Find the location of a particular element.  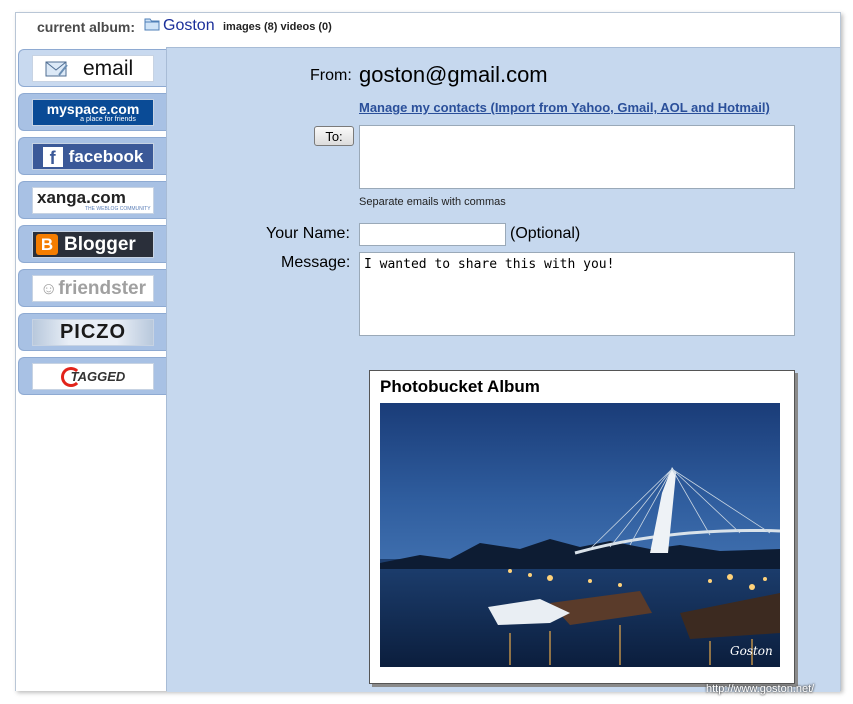

tab-facebook: f facebook is located at coordinates (92, 156).